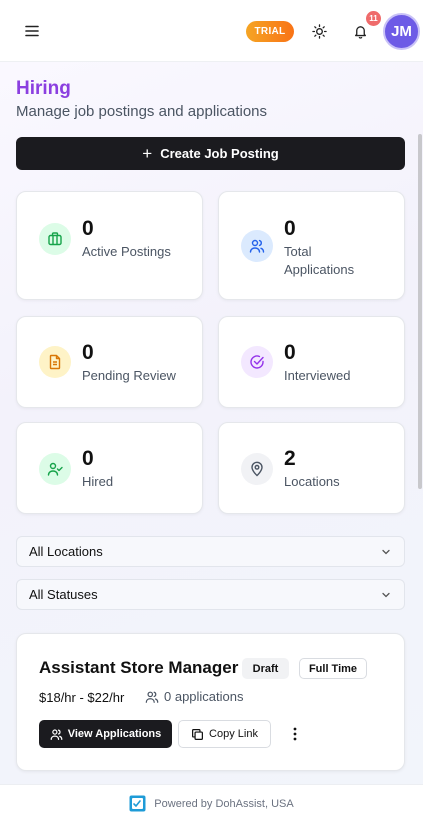 The height and width of the screenshot is (822, 423). What do you see at coordinates (139, 667) in the screenshot?
I see `job-title: Assistant Store Manager` at bounding box center [139, 667].